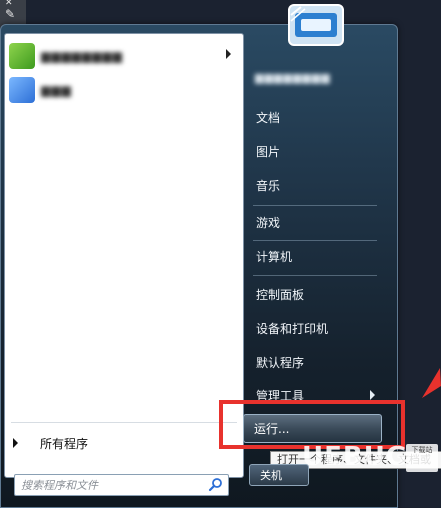 This screenshot has height=508, width=441. What do you see at coordinates (274, 256) in the screenshot?
I see `menu-item-label: 计算机` at bounding box center [274, 256].